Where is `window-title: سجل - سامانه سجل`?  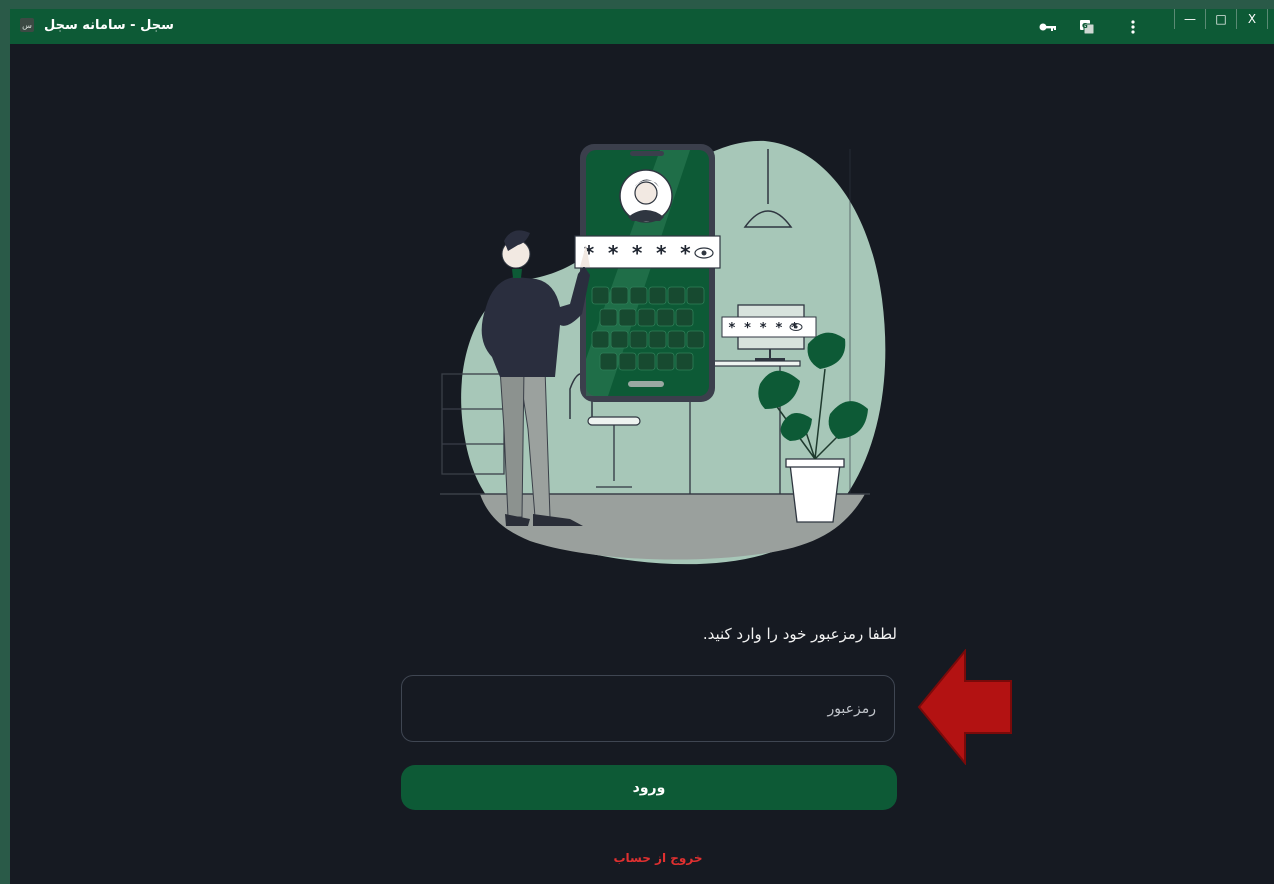
window-title: سجل - سامانه سجل is located at coordinates (109, 25).